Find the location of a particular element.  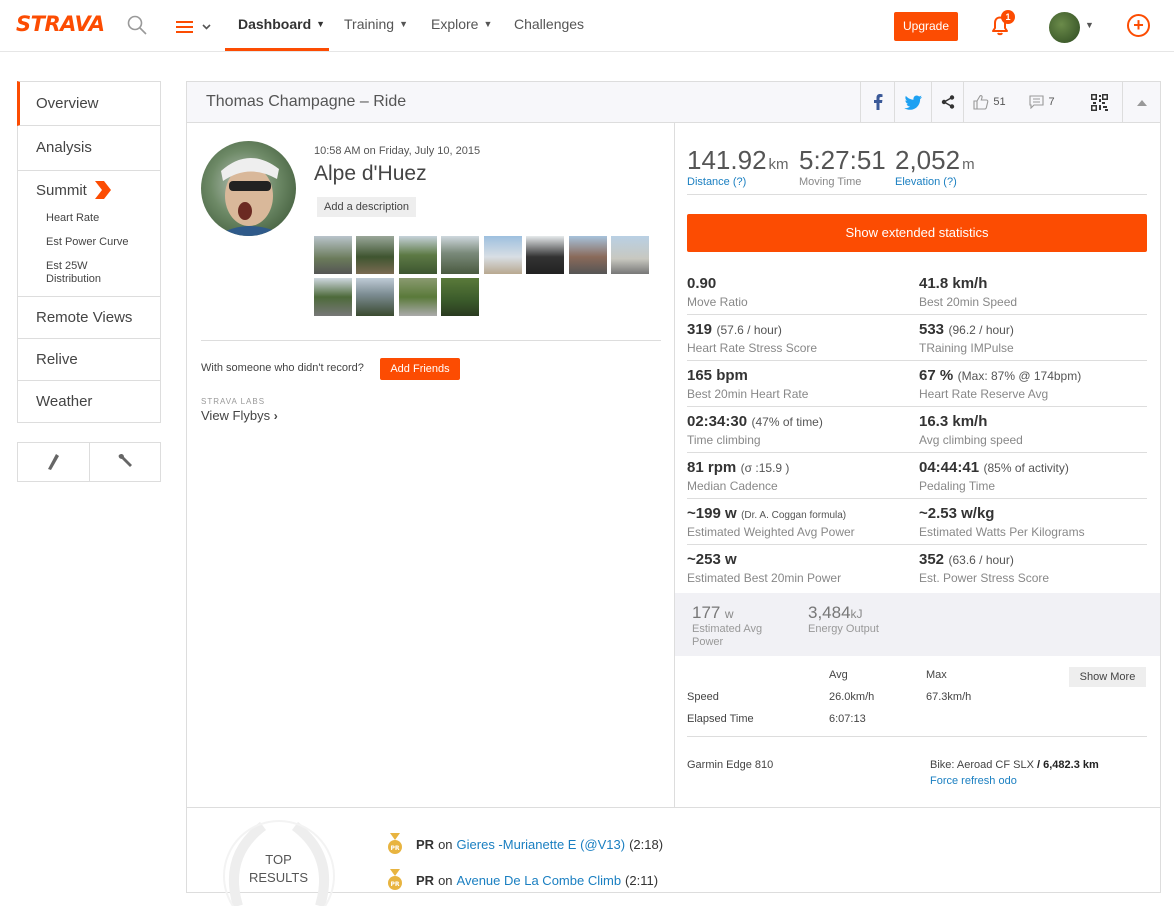

elevation-stat: 2,052 m Elevation (?) is located at coordinates (935, 166).